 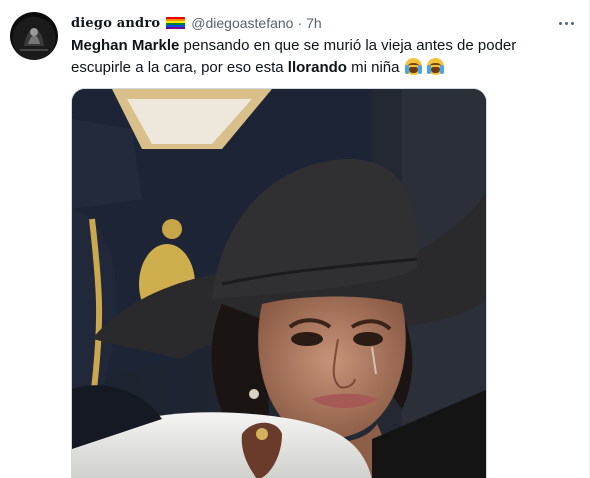 What do you see at coordinates (317, 67) in the screenshot?
I see `tweet-bold-word: llorando` at bounding box center [317, 67].